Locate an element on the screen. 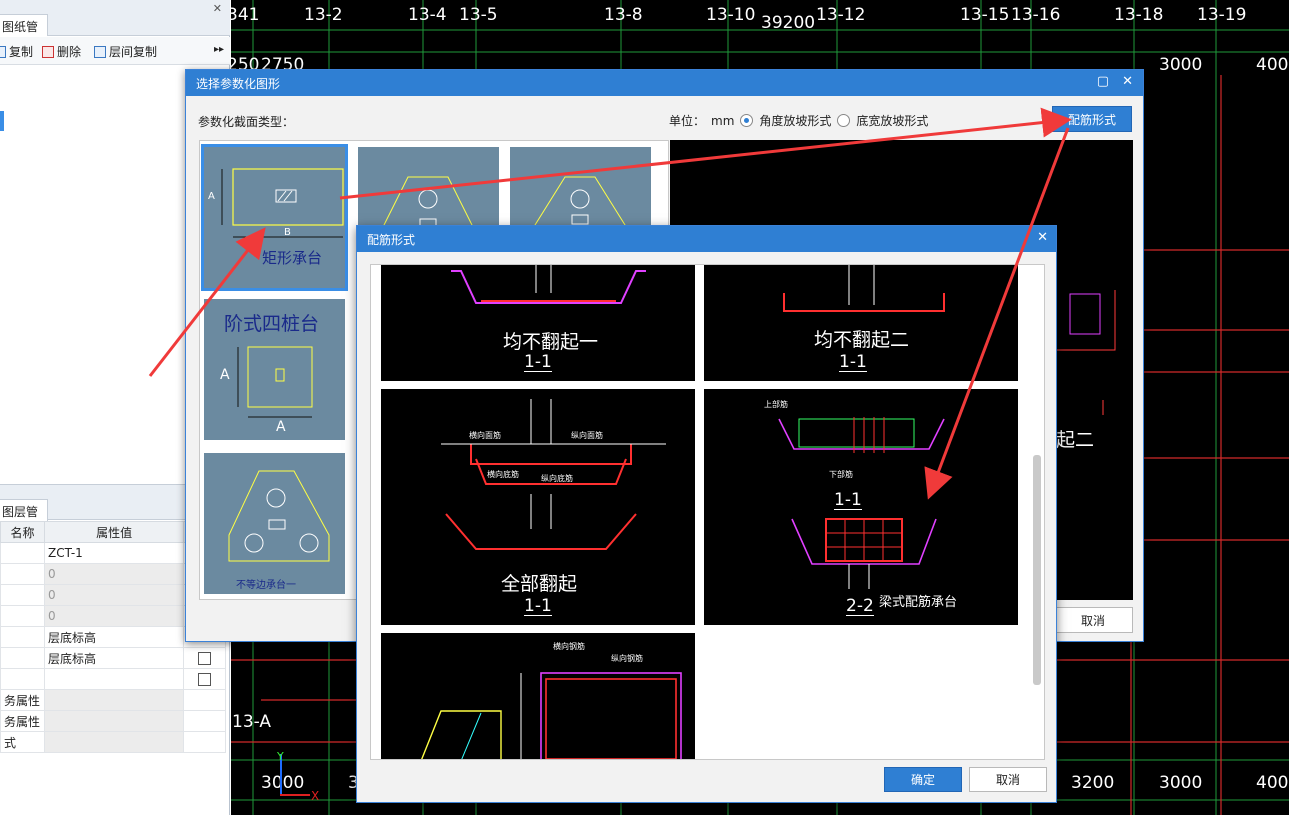  side-axis-label: 13-A is located at coordinates (252, 722).